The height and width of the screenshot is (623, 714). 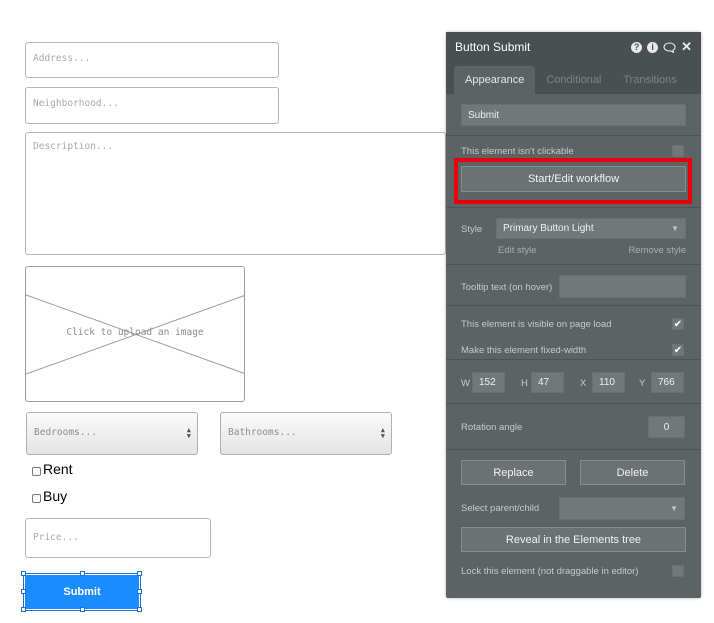 I want to click on buy-checkbox-row: Buy, so click(x=49, y=496).